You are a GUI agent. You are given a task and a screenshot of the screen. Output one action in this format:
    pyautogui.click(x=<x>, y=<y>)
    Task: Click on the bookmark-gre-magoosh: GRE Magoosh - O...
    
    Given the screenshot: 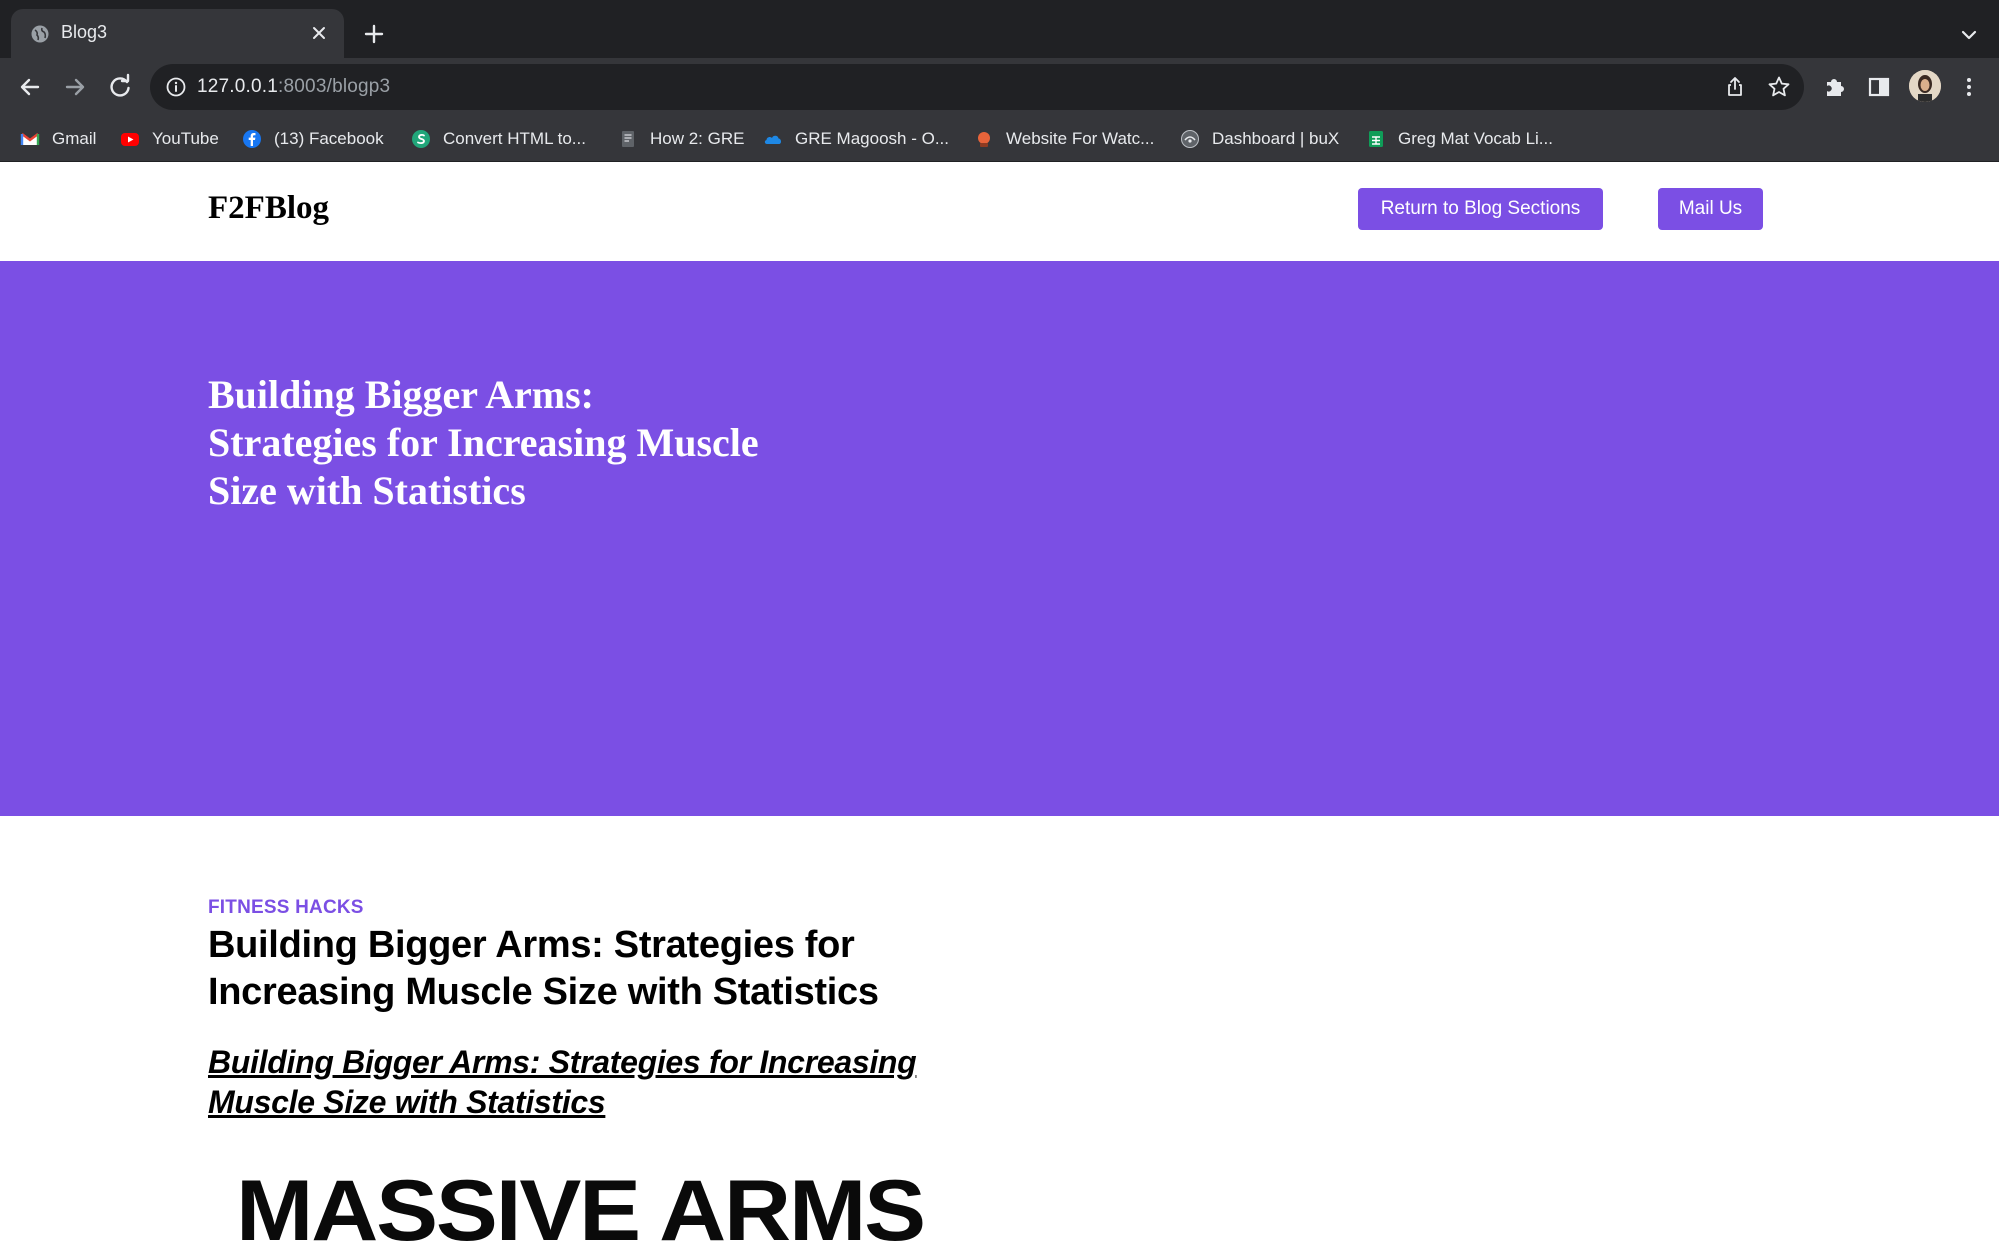 What is the action you would take?
    pyautogui.click(x=856, y=139)
    